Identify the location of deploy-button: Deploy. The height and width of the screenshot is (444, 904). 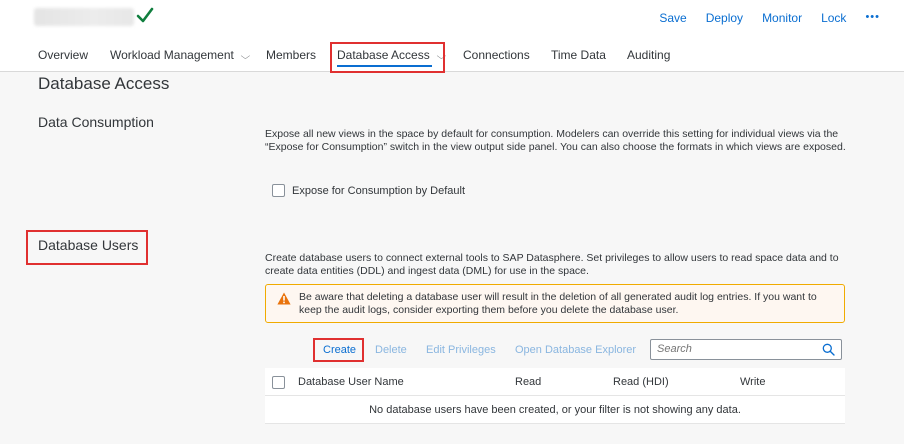
(724, 18).